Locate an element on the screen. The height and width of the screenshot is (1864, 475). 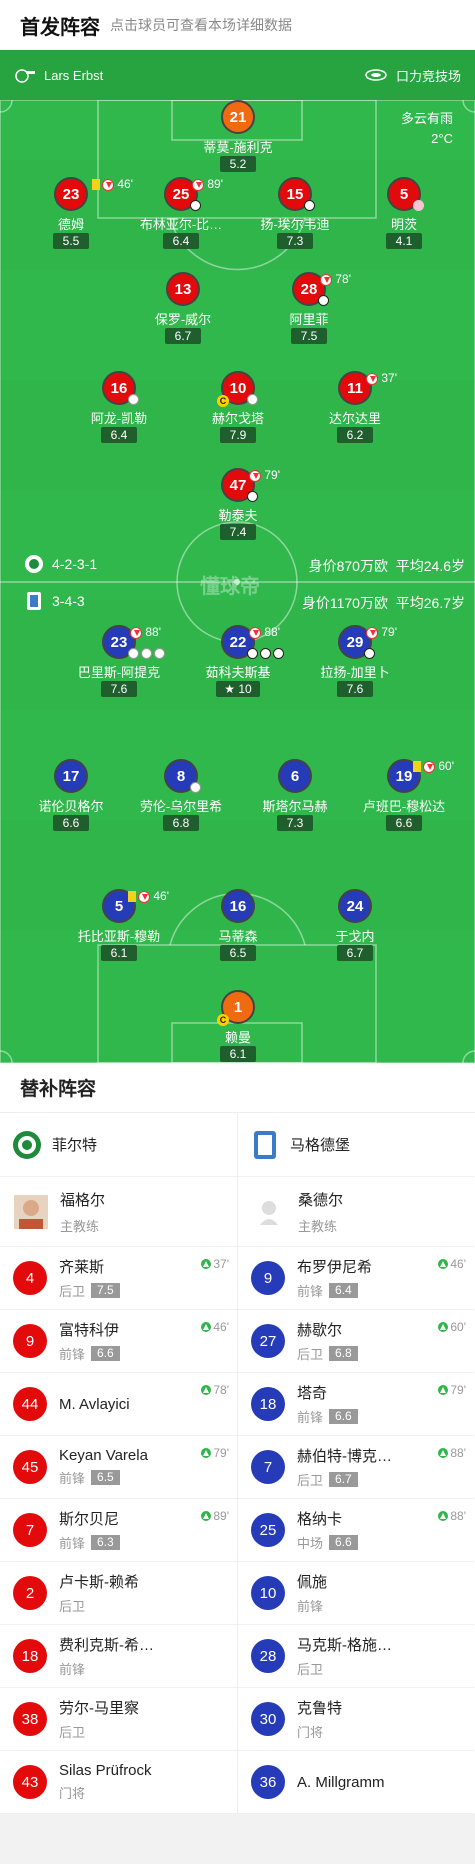
sub-player-row: 4 齐莱斯 后卫 7.5 37' is located at coordinates (118, 1278).